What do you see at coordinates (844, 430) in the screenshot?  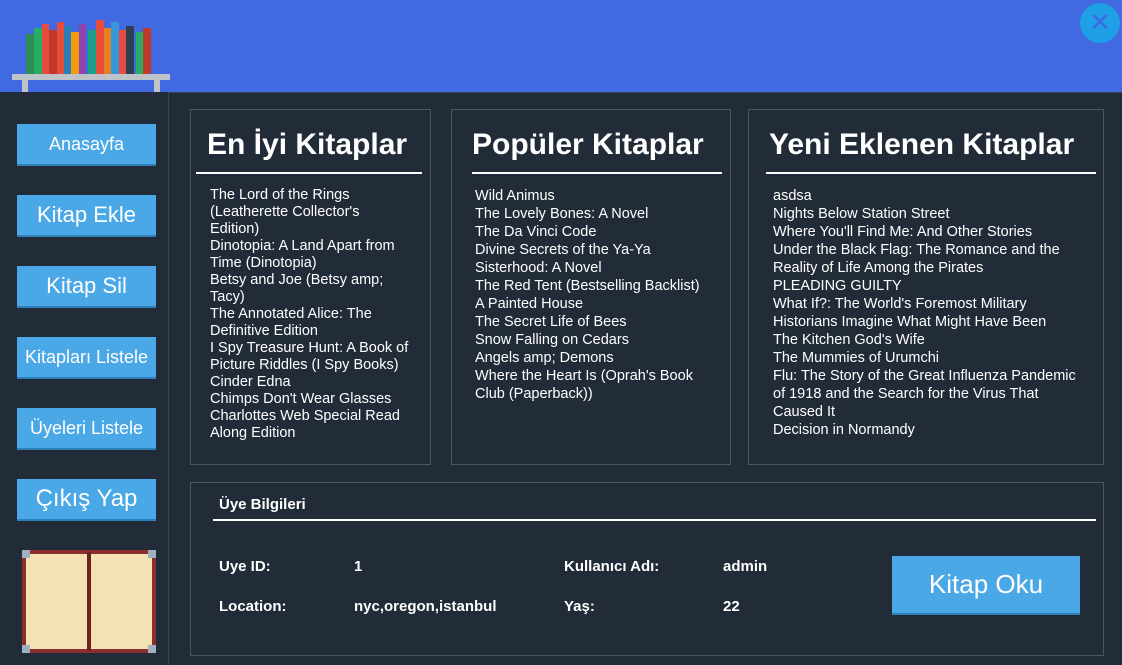 I see `book-list-item: Decision in Normandy` at bounding box center [844, 430].